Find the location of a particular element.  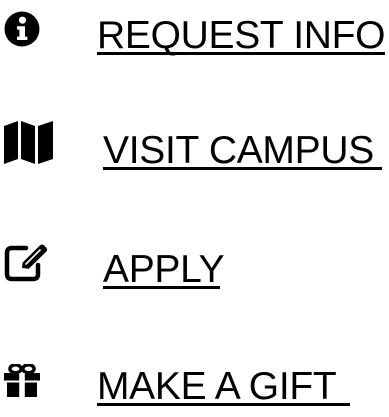

map-icon is located at coordinates (28, 143).